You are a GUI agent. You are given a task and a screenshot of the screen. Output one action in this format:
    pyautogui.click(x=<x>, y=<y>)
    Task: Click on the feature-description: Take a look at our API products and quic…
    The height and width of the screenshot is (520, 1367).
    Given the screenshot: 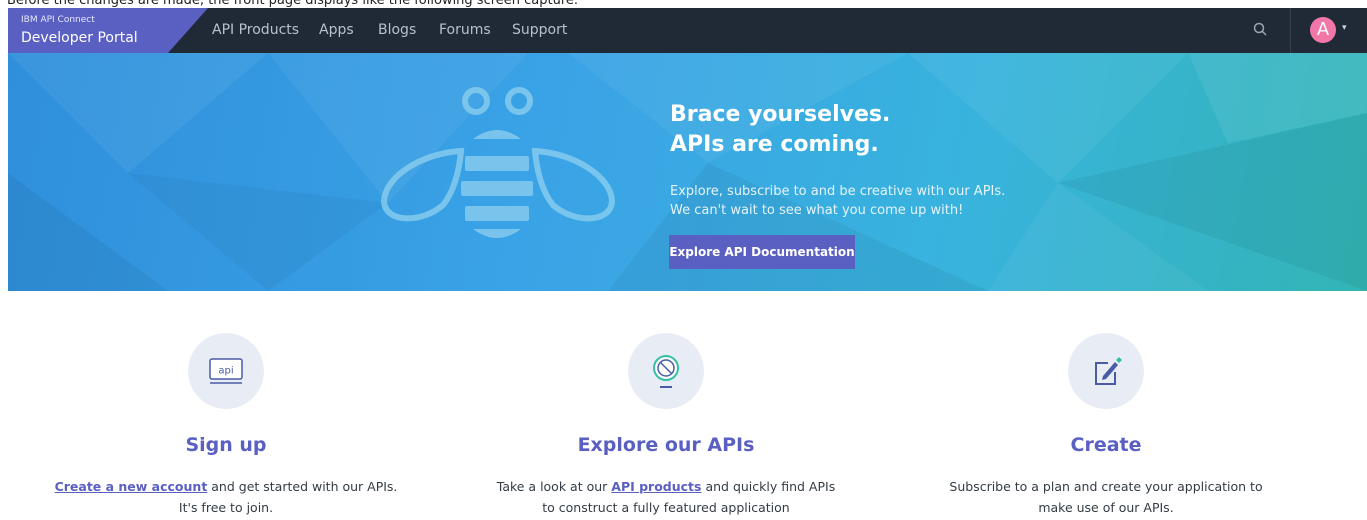 What is the action you would take?
    pyautogui.click(x=666, y=497)
    